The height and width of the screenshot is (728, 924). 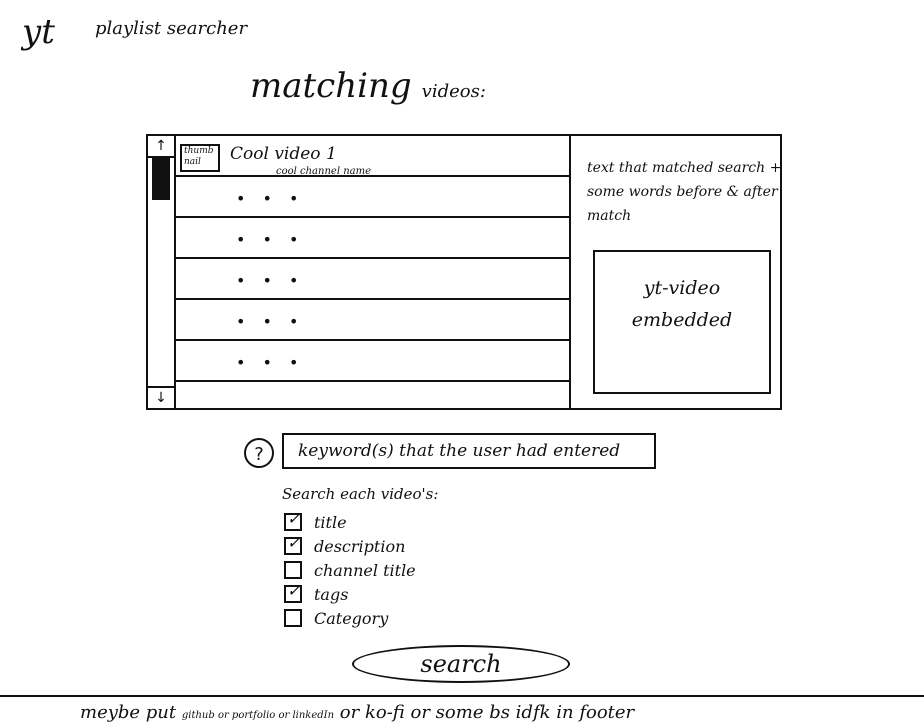 I want to click on option-label: Category, so click(x=351, y=618).